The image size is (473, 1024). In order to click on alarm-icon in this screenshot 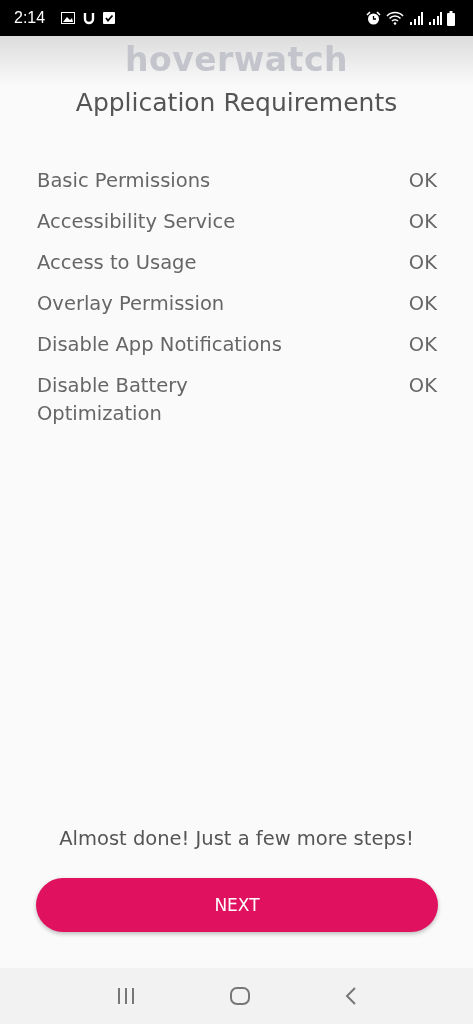, I will do `click(373, 18)`.